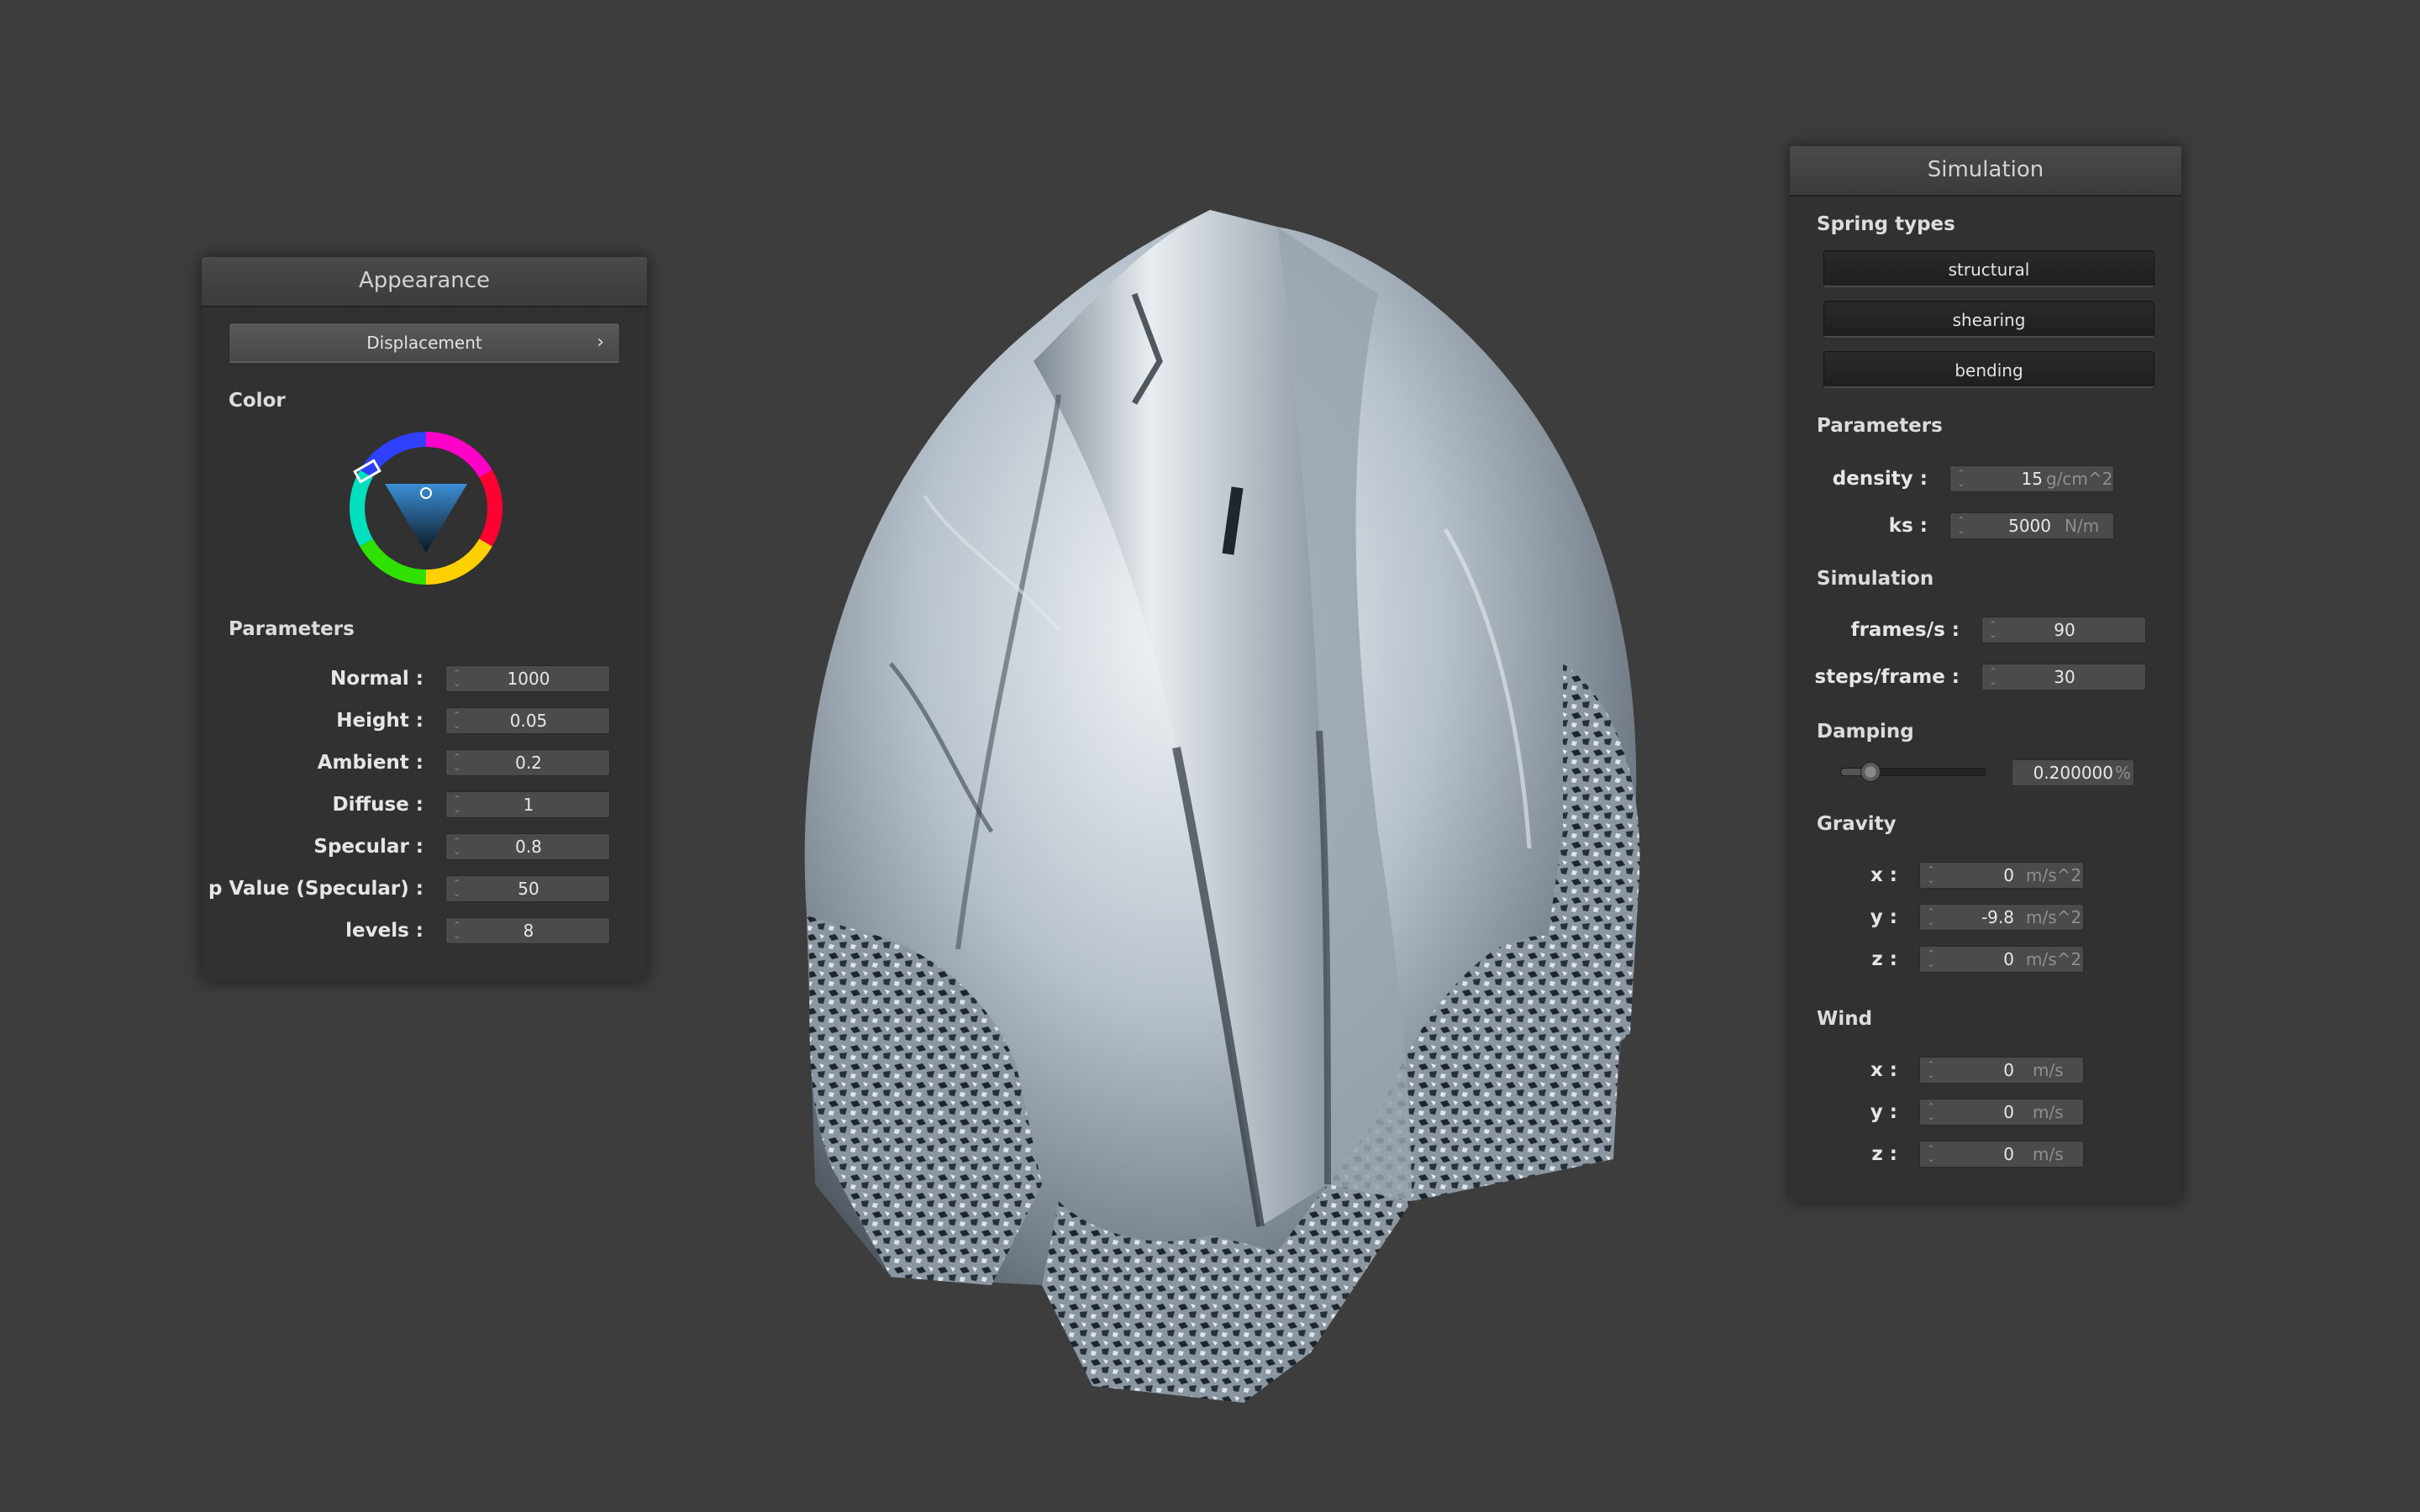  Describe the element at coordinates (2048, 1154) in the screenshot. I see `wind-z-unit: m/s` at that location.